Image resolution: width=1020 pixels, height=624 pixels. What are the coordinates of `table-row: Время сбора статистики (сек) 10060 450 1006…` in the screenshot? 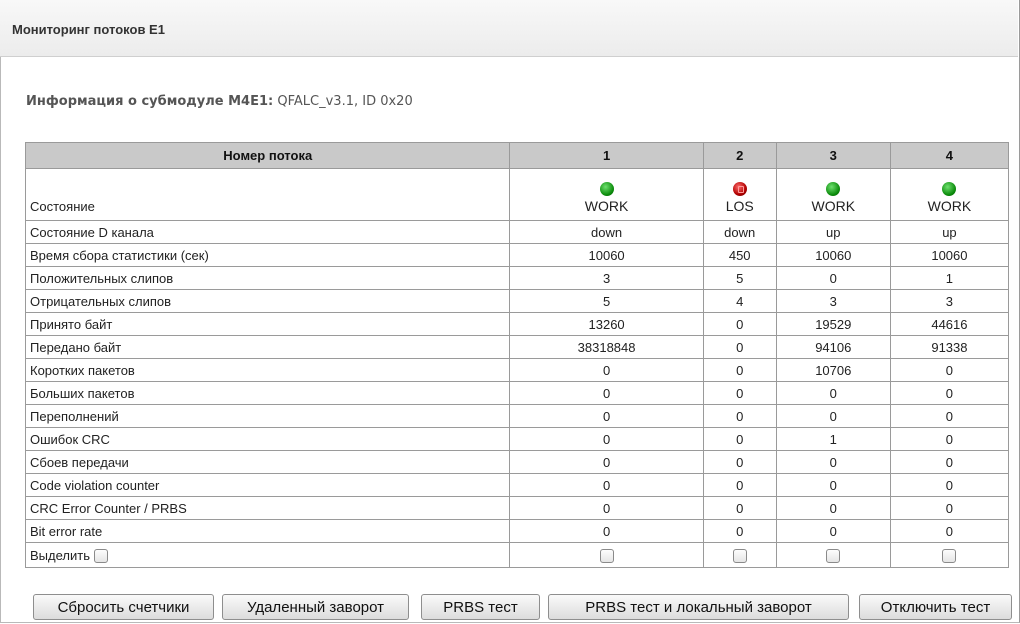 It's located at (517, 255).